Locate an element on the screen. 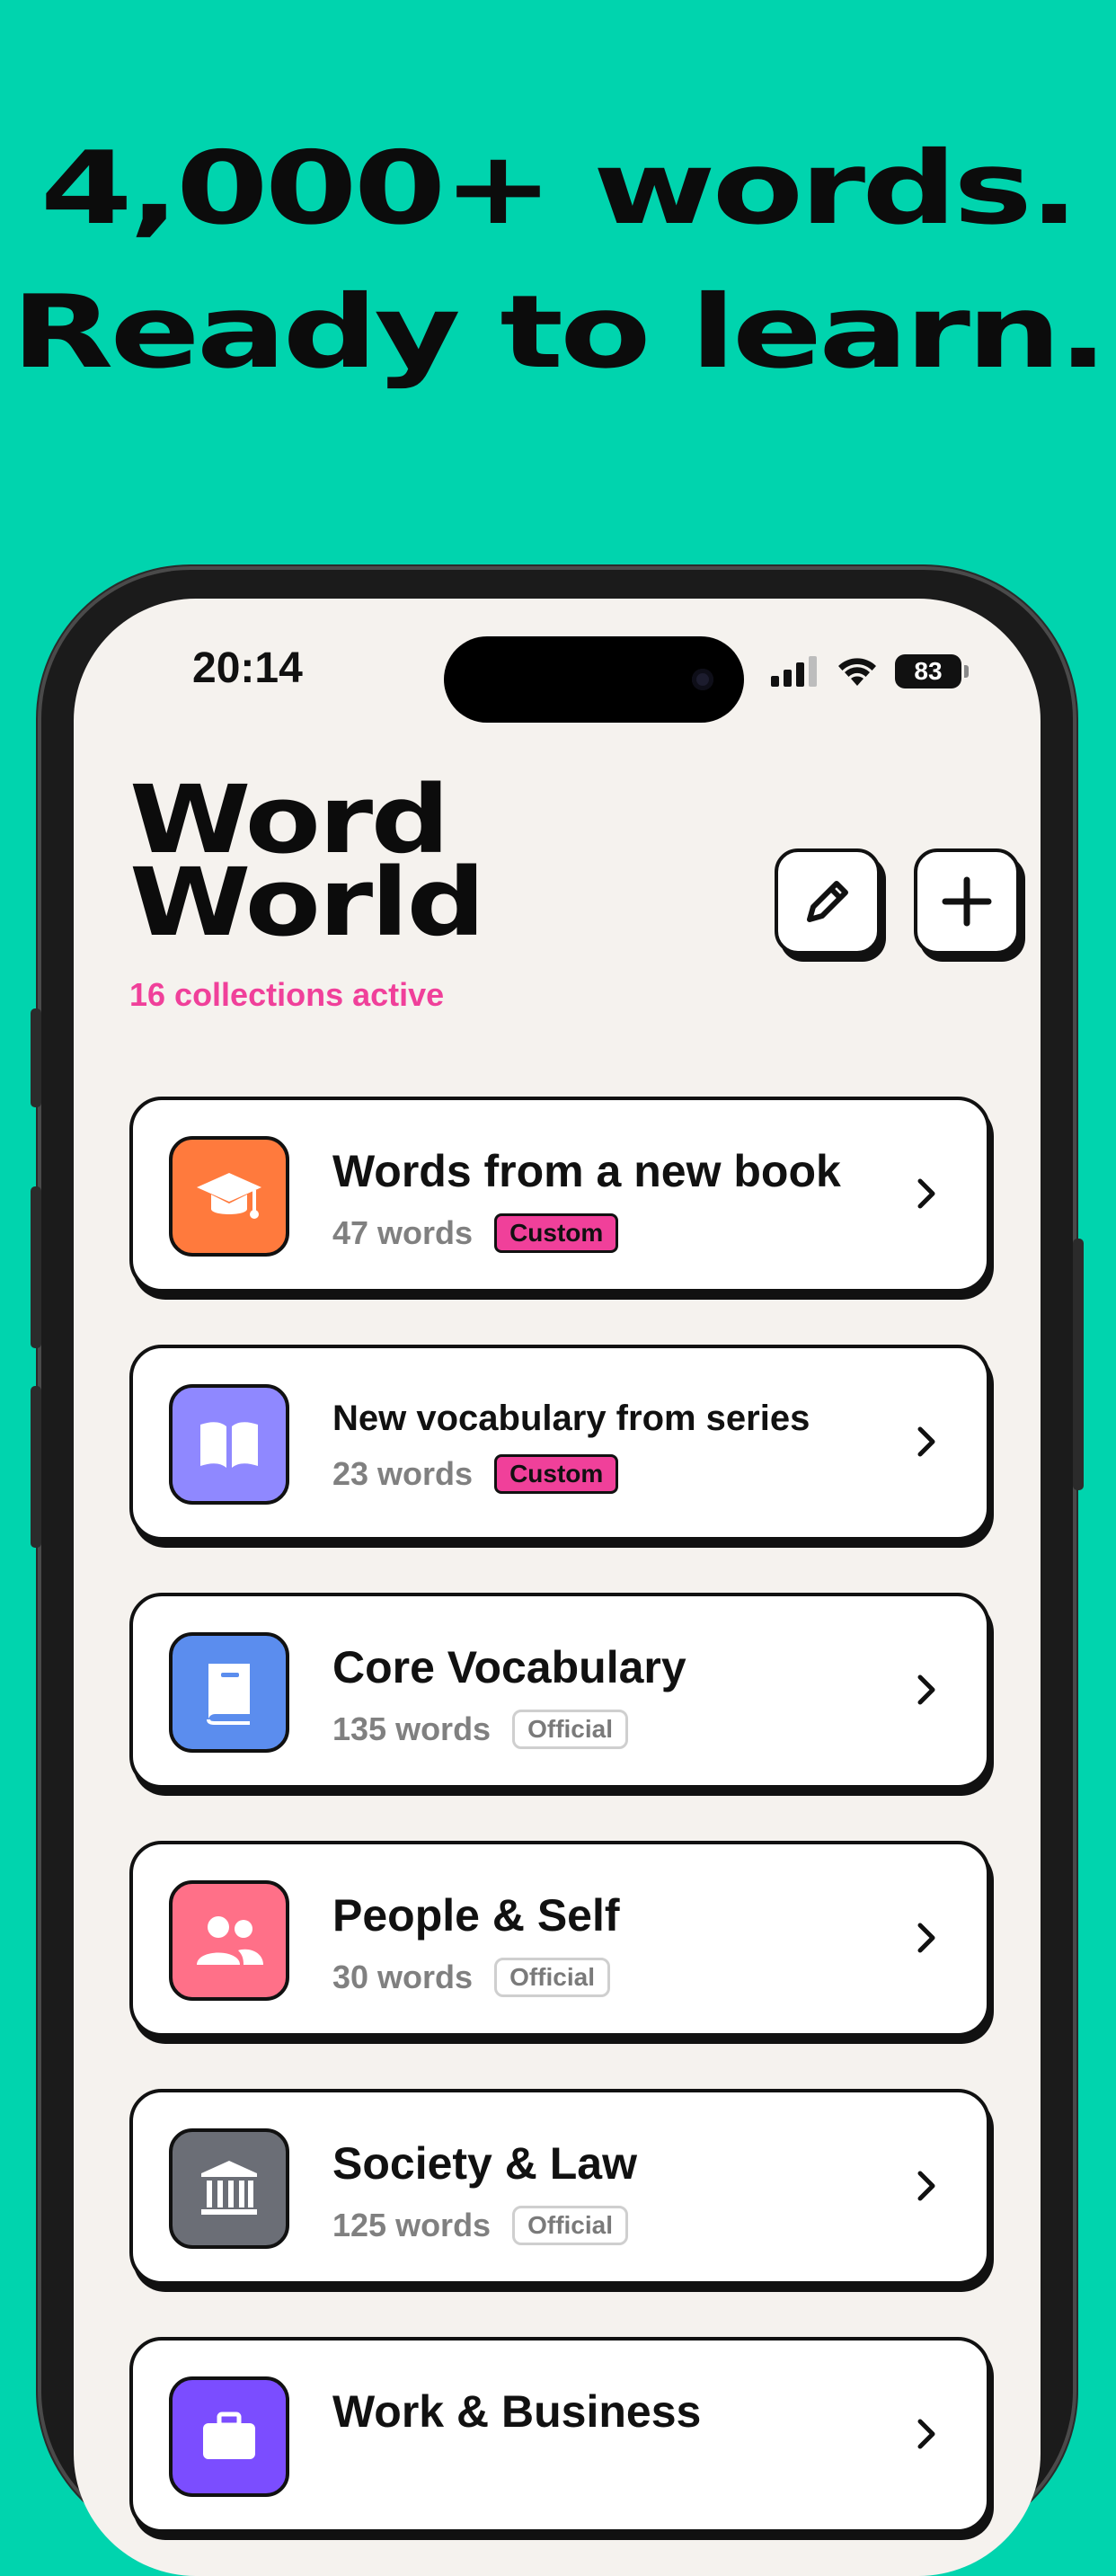  collection-meta: 23 words Custom is located at coordinates (475, 1474).